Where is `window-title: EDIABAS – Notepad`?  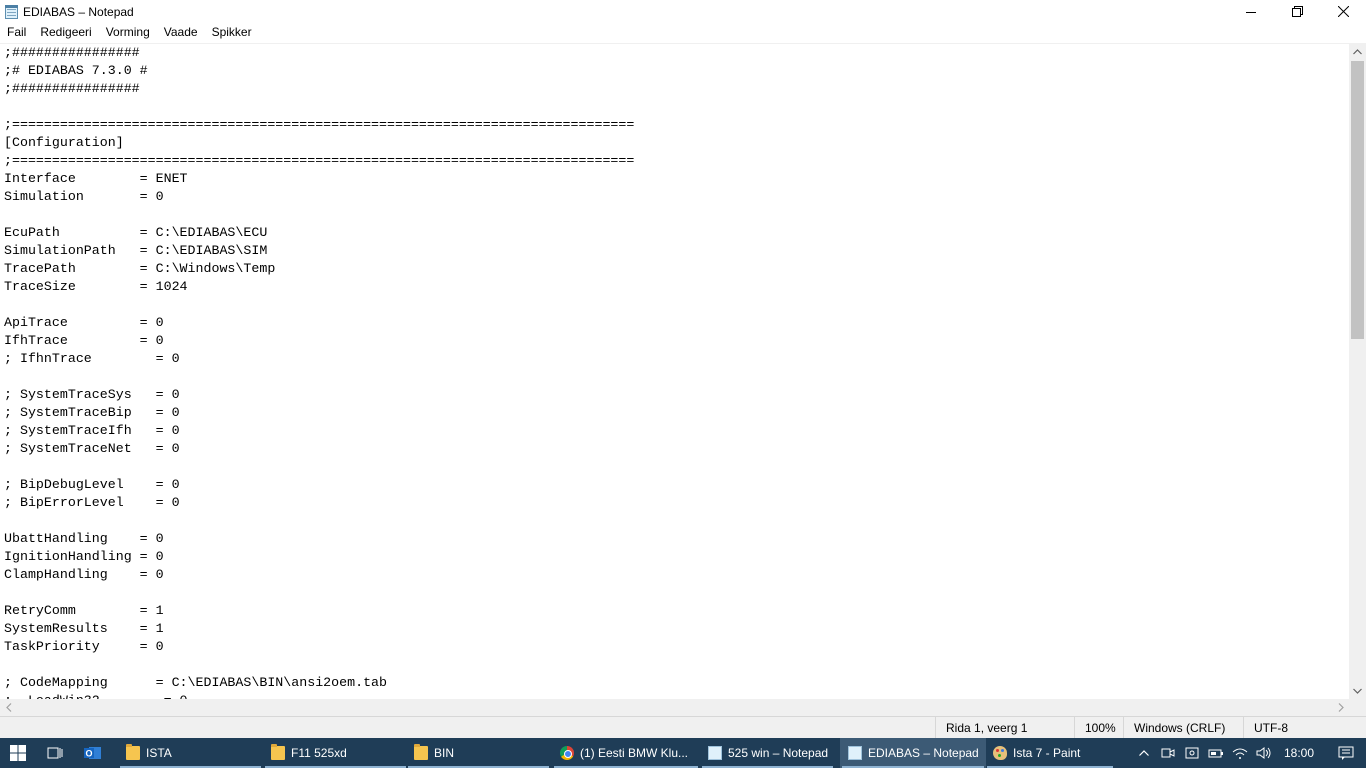 window-title: EDIABAS – Notepad is located at coordinates (78, 11).